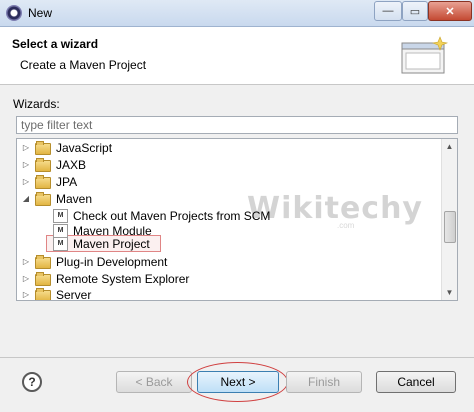 Image resolution: width=474 pixels, height=412 pixels. What do you see at coordinates (74, 294) in the screenshot?
I see `tree-item-label: Server` at bounding box center [74, 294].